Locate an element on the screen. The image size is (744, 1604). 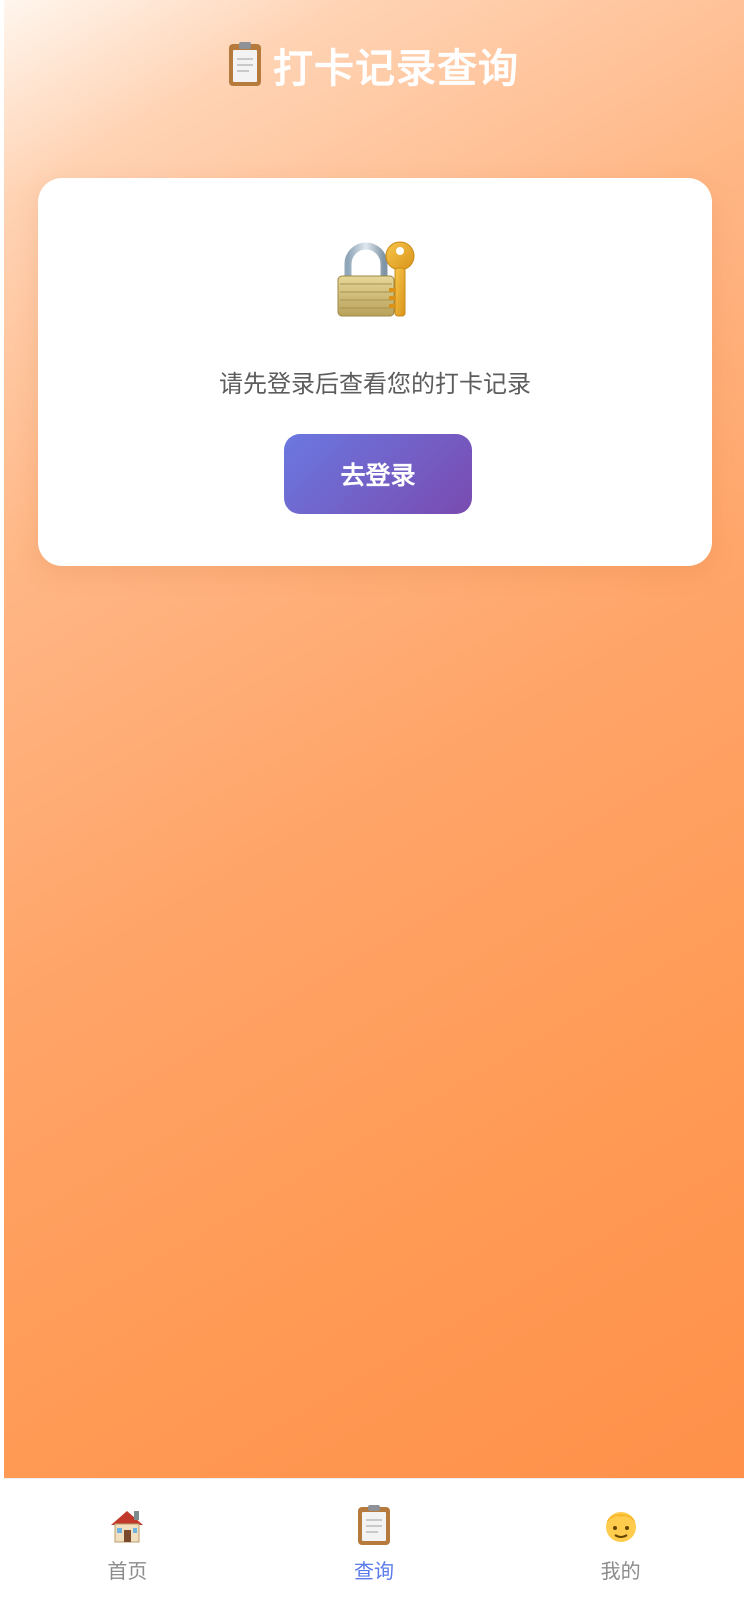
tab-mine: 我的 is located at coordinates (620, 1541).